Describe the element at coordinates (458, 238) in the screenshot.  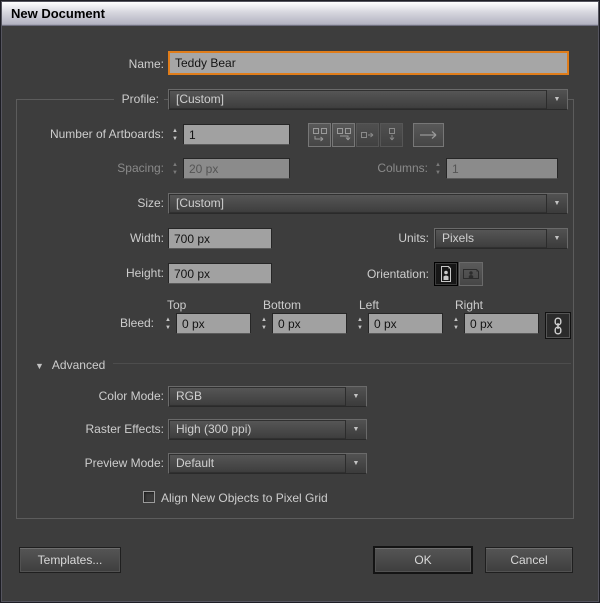
I see `units-value: Pixels` at that location.